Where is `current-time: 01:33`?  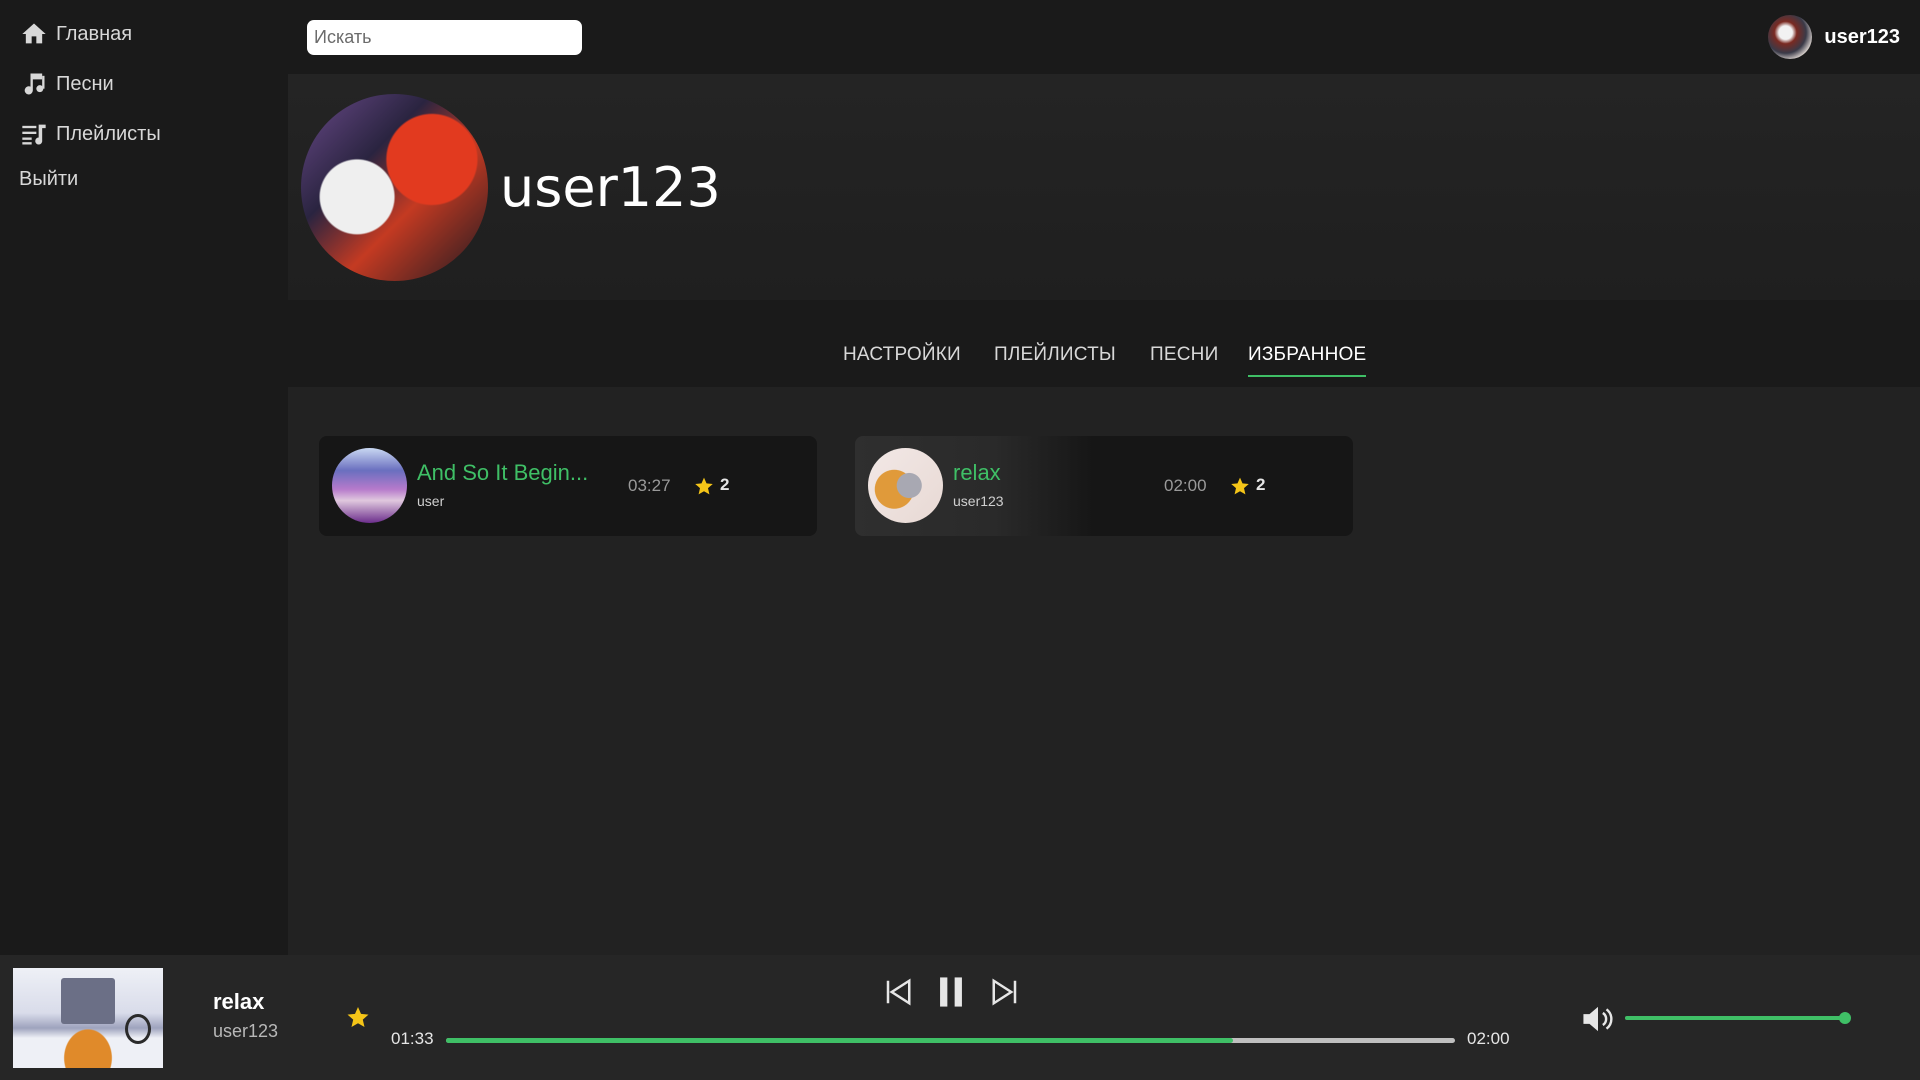
current-time: 01:33 is located at coordinates (412, 1038).